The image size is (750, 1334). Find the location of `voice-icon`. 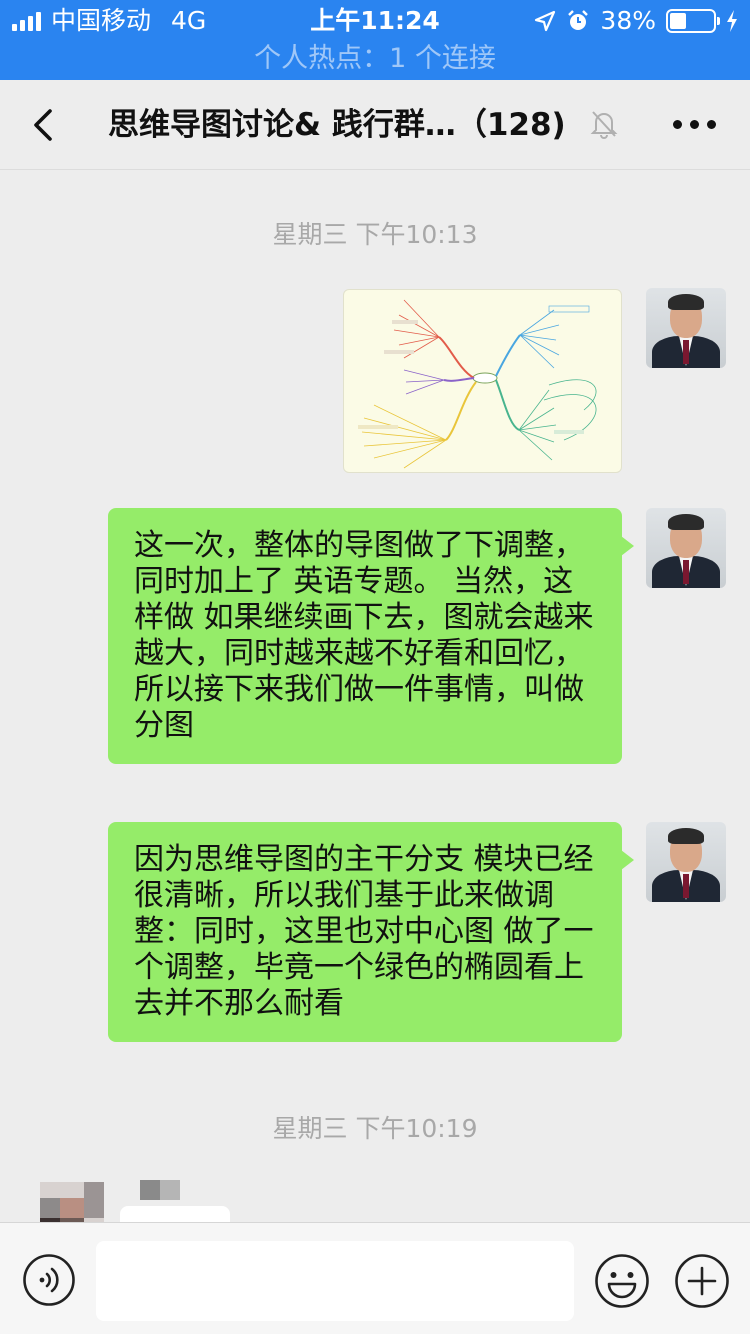

voice-icon is located at coordinates (49, 1280).